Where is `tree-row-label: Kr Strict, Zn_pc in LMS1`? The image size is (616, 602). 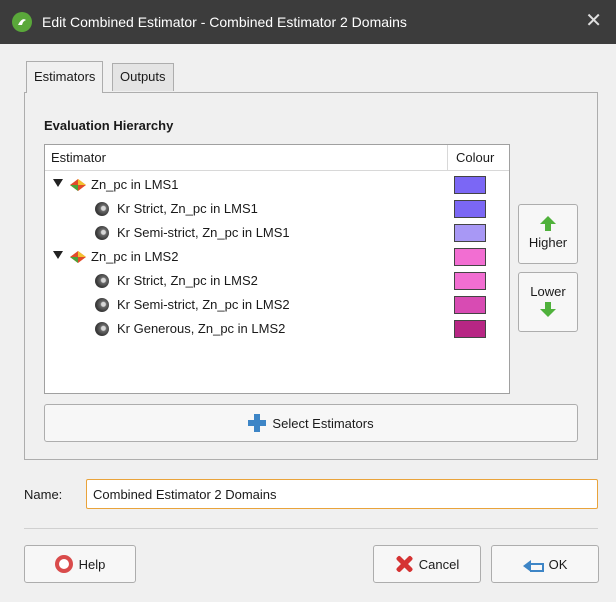
tree-row-label: Kr Strict, Zn_pc in LMS1 is located at coordinates (187, 208).